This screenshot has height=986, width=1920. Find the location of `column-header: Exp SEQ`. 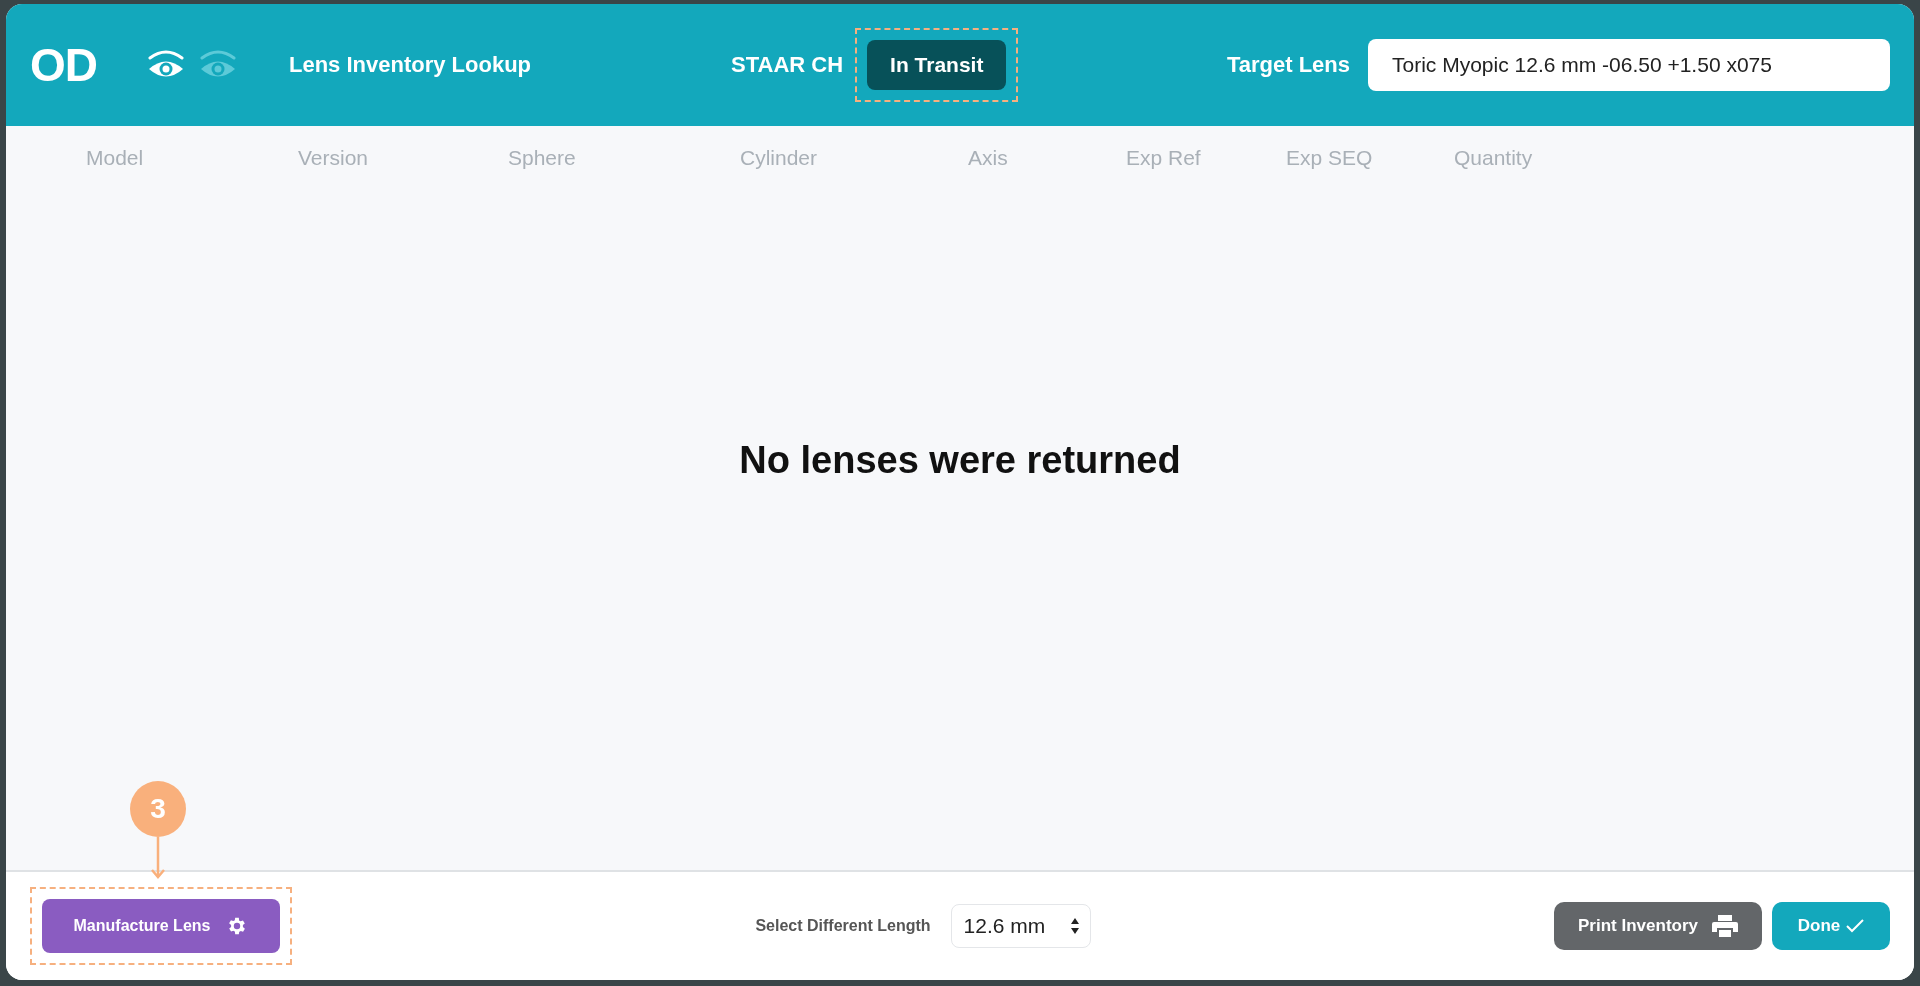

column-header: Exp SEQ is located at coordinates (1330, 158).